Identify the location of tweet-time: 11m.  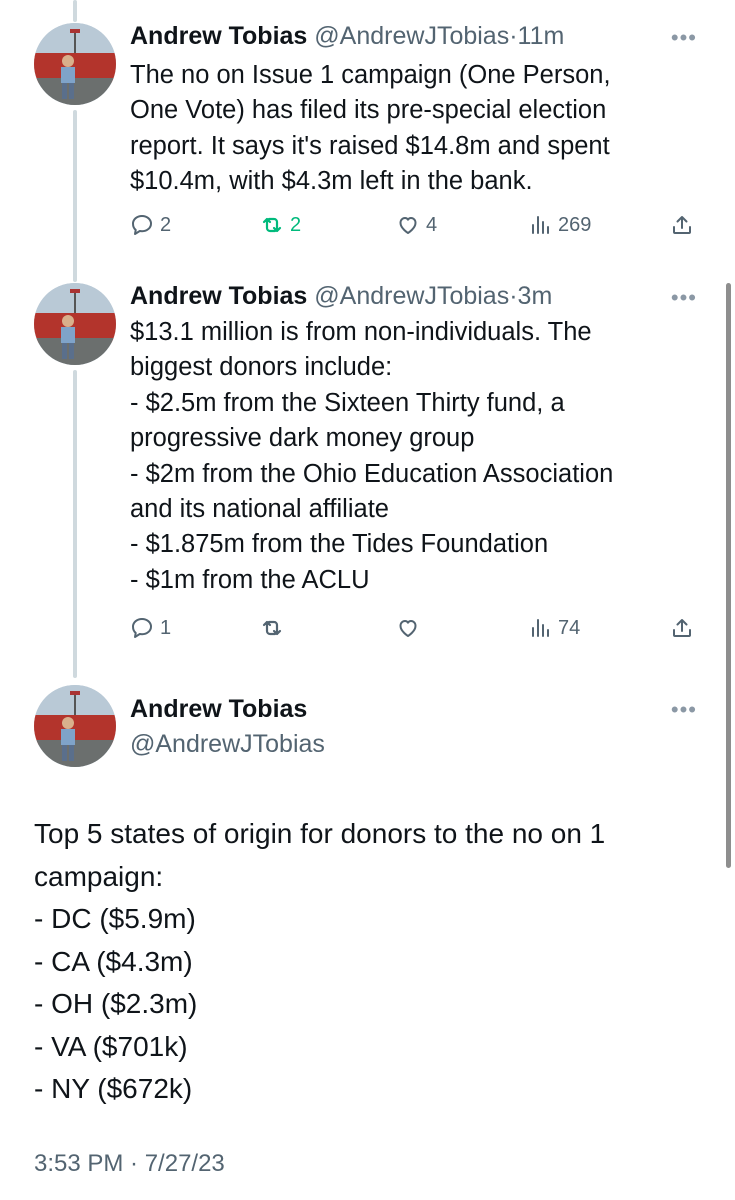
(541, 36).